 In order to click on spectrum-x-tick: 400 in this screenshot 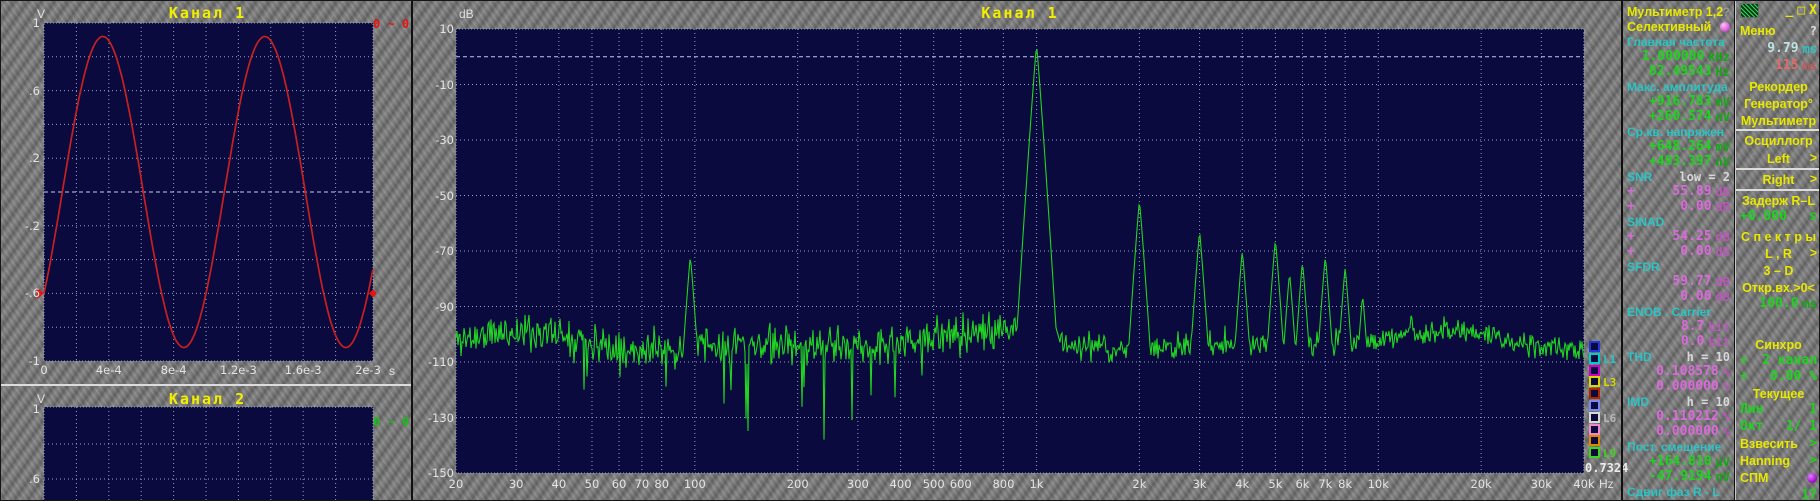, I will do `click(900, 484)`.